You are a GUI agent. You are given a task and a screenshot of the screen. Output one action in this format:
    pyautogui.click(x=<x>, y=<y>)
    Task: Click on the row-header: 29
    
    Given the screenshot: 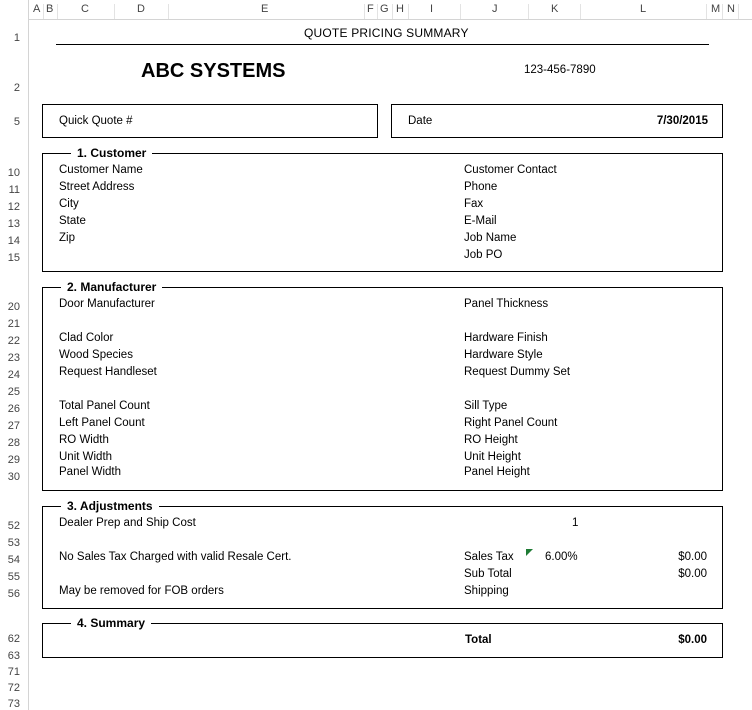 What is the action you would take?
    pyautogui.click(x=14, y=460)
    